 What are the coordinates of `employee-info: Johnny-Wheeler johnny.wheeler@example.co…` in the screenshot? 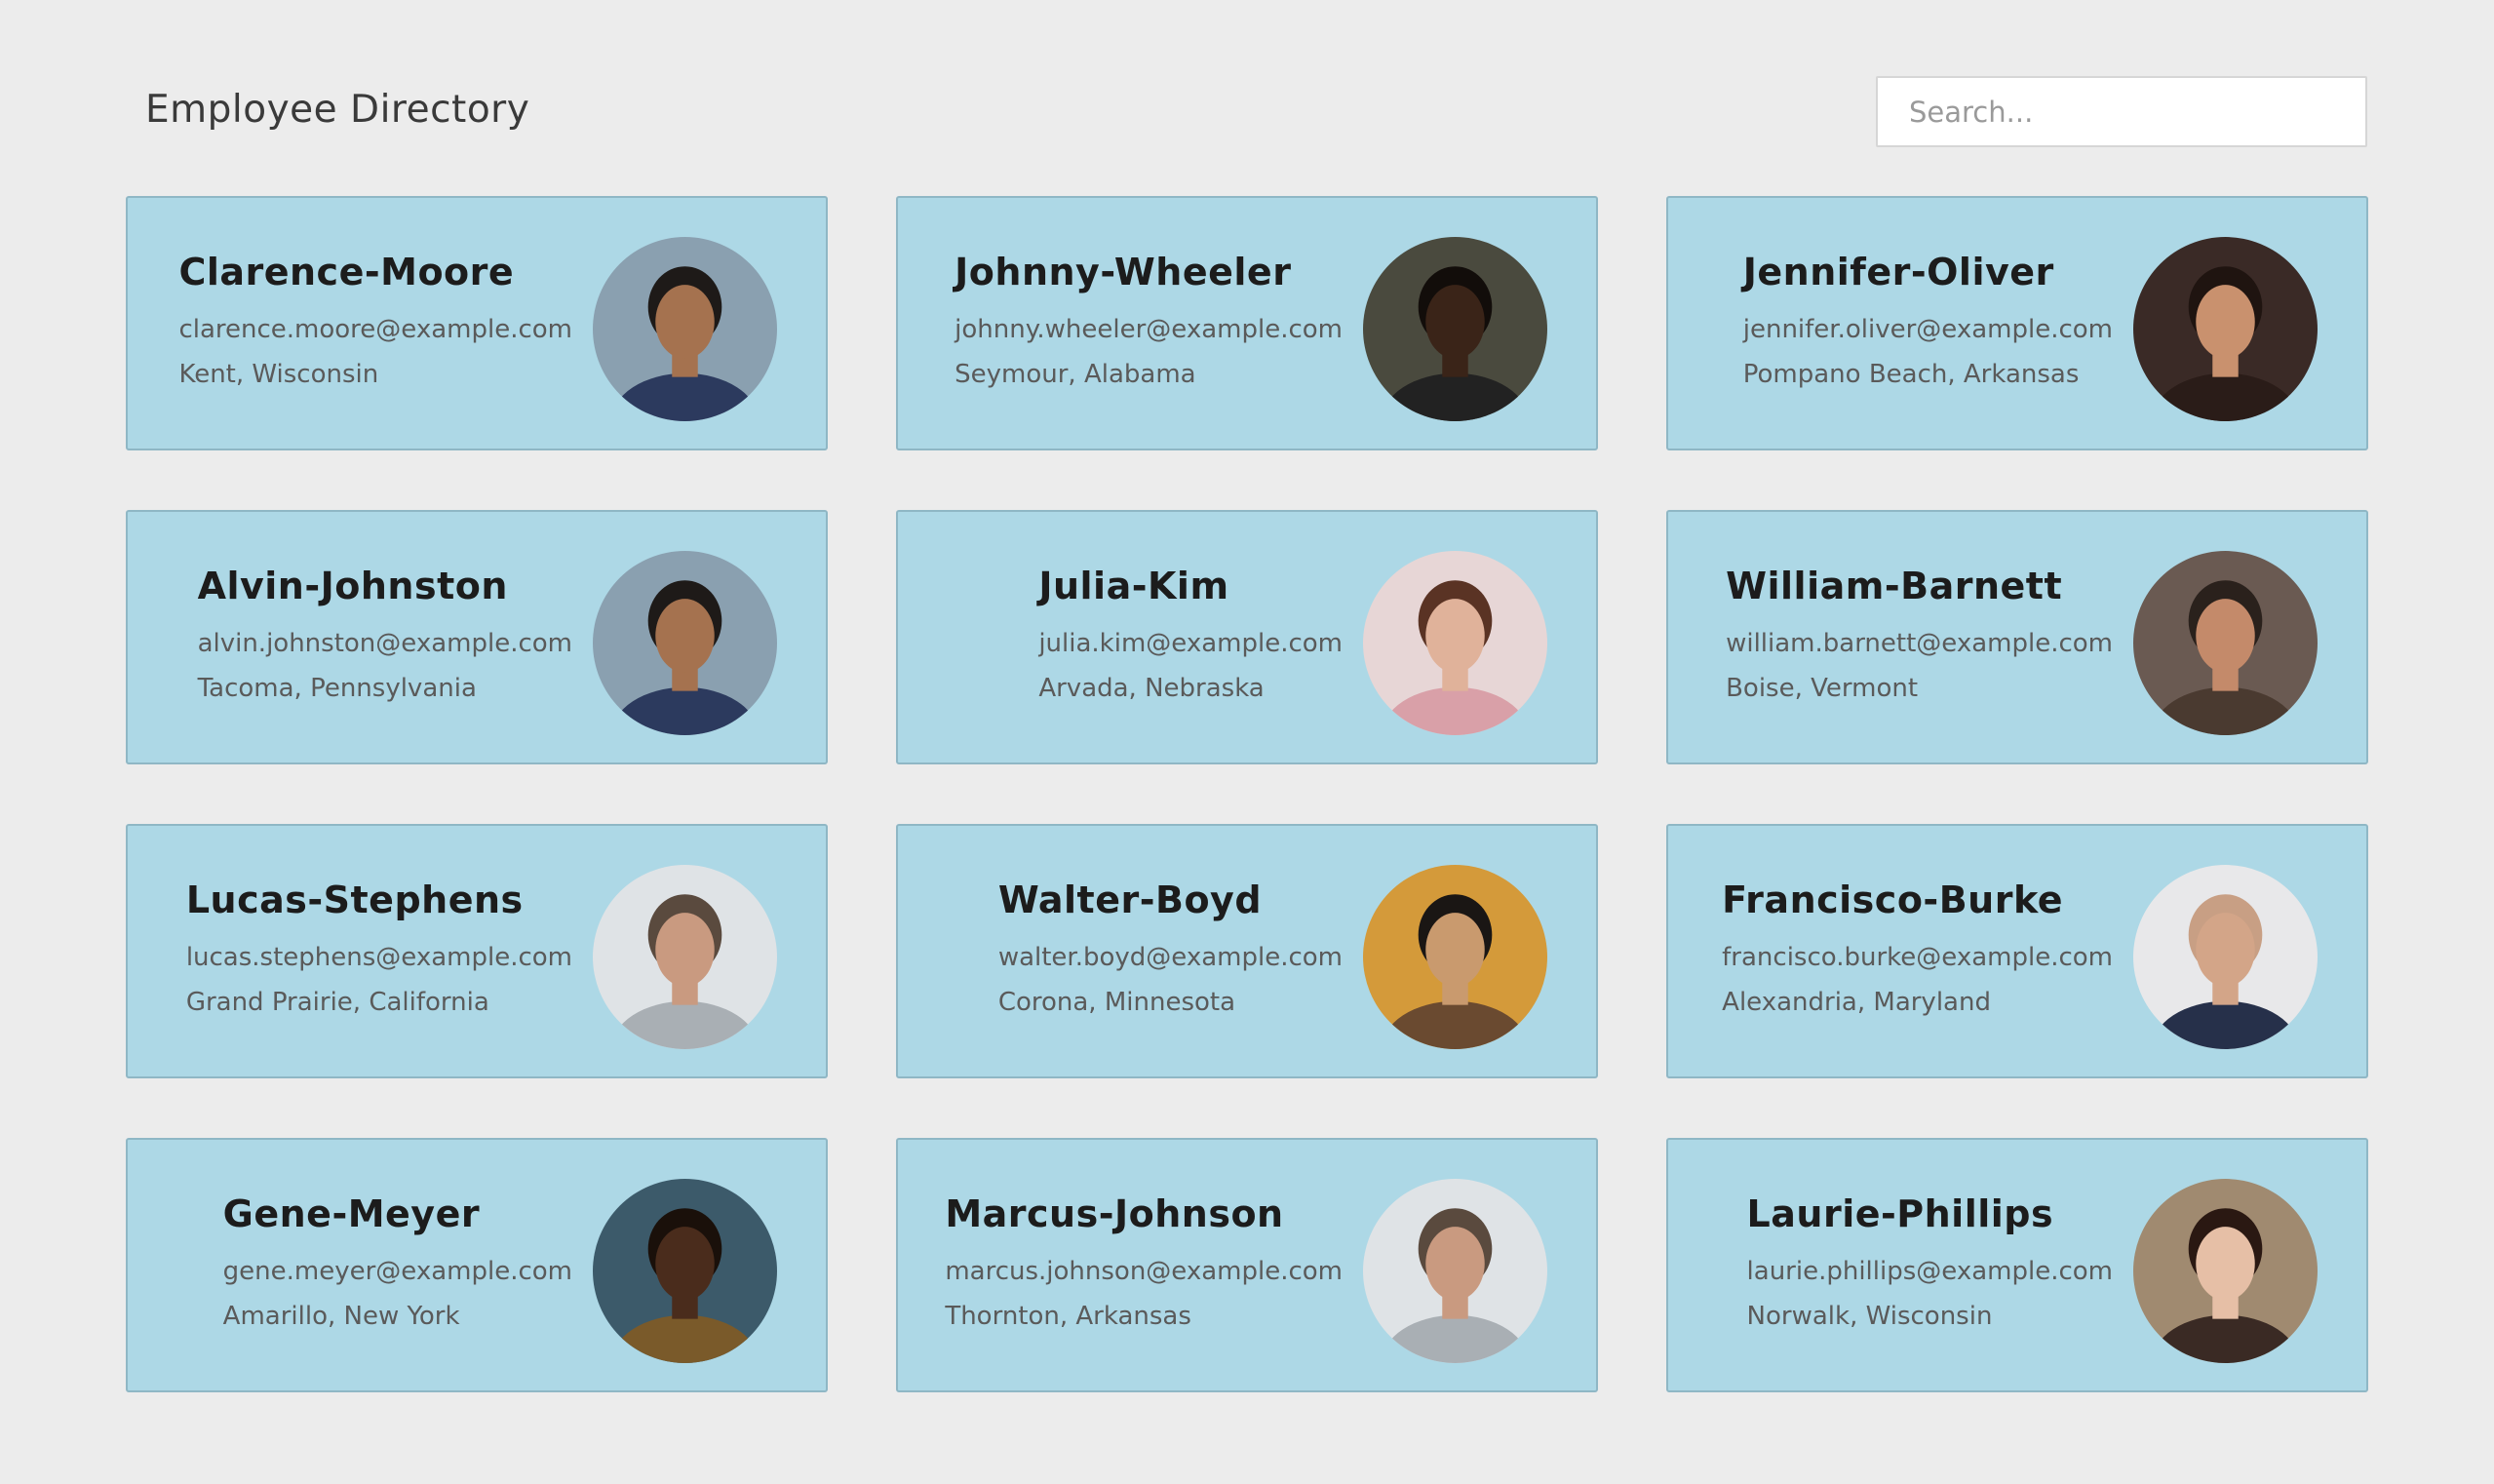 It's located at (1149, 324).